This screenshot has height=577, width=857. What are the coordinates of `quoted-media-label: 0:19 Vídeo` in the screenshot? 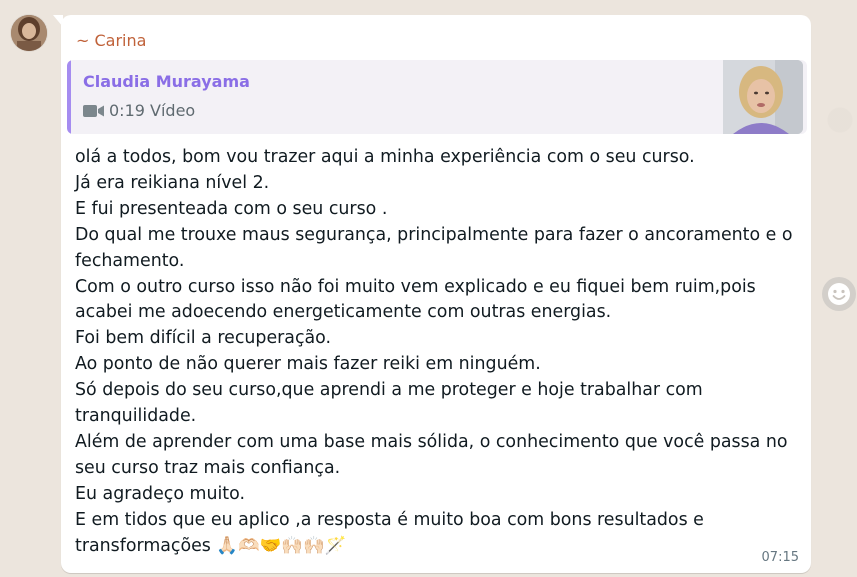 It's located at (152, 110).